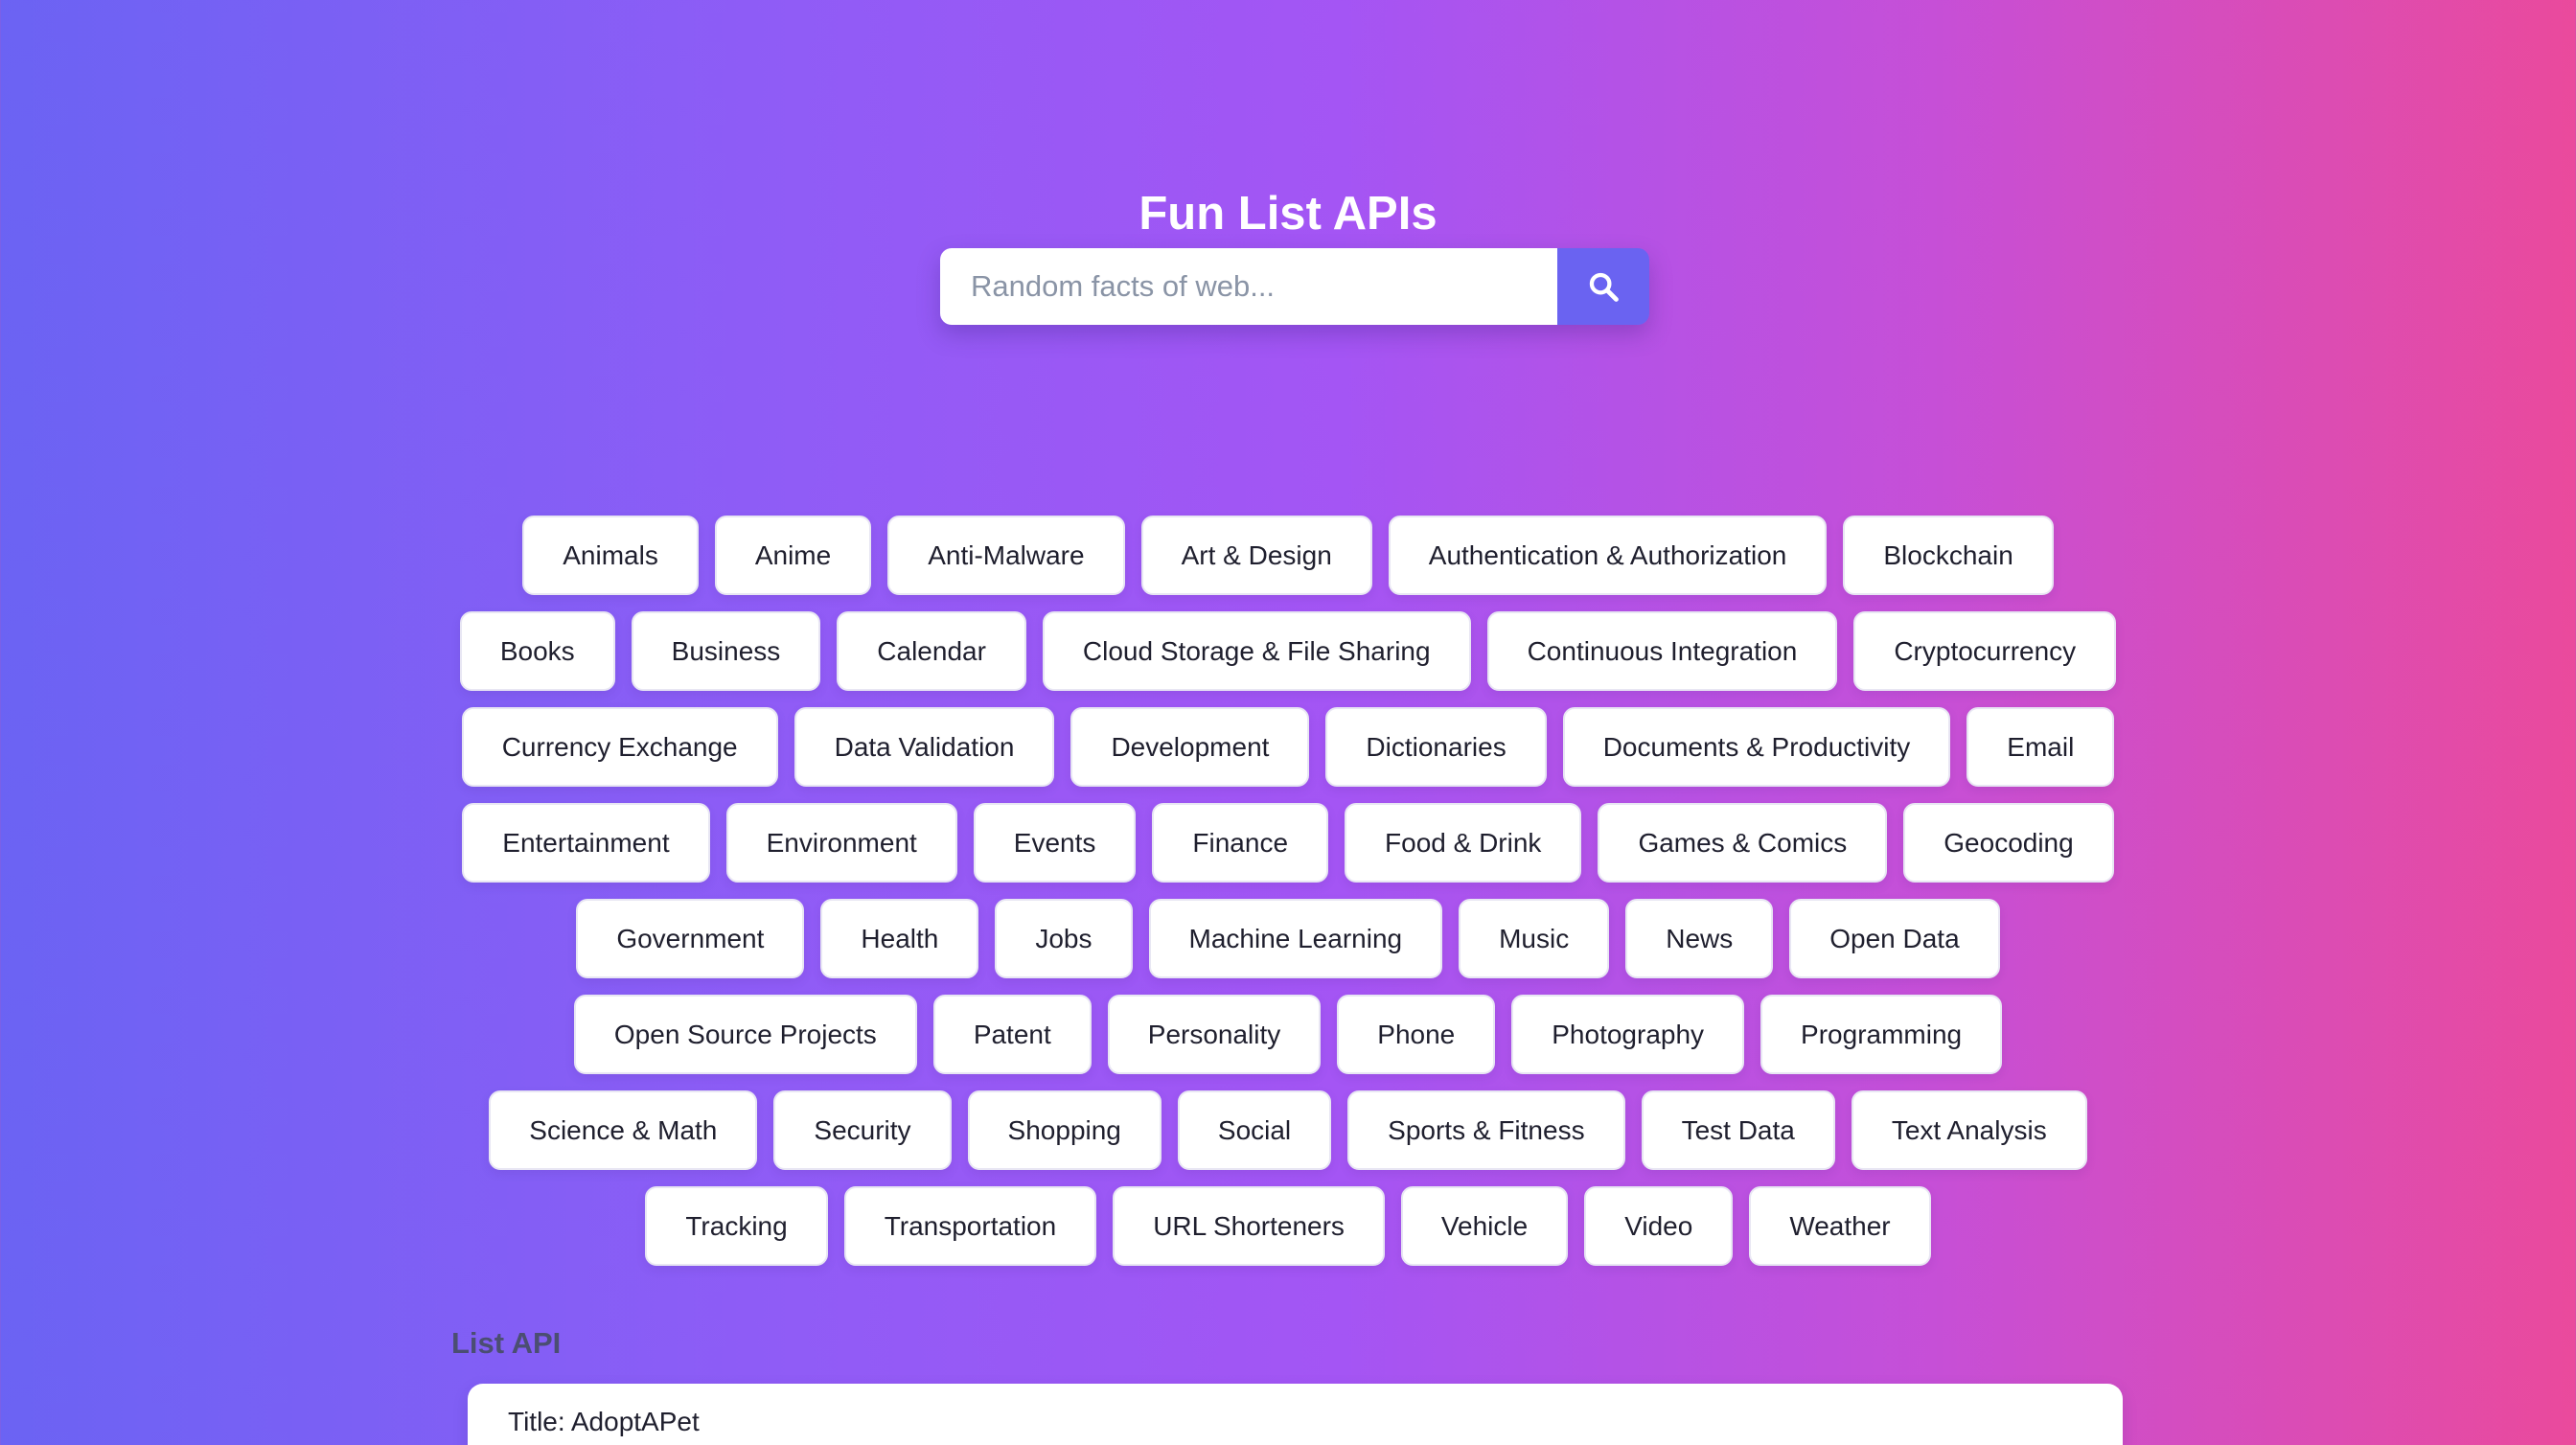 Image resolution: width=2576 pixels, height=1445 pixels. I want to click on category-tag-continuous-integration: Continuous Integration, so click(1662, 651).